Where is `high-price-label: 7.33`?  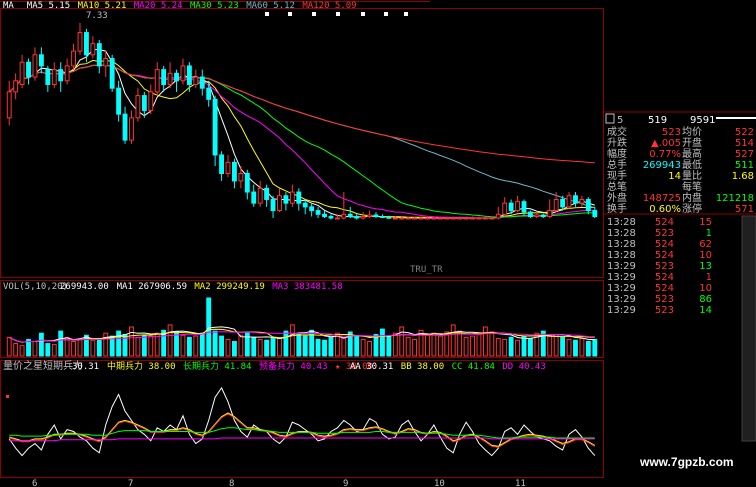
high-price-label: 7.33 is located at coordinates (97, 16).